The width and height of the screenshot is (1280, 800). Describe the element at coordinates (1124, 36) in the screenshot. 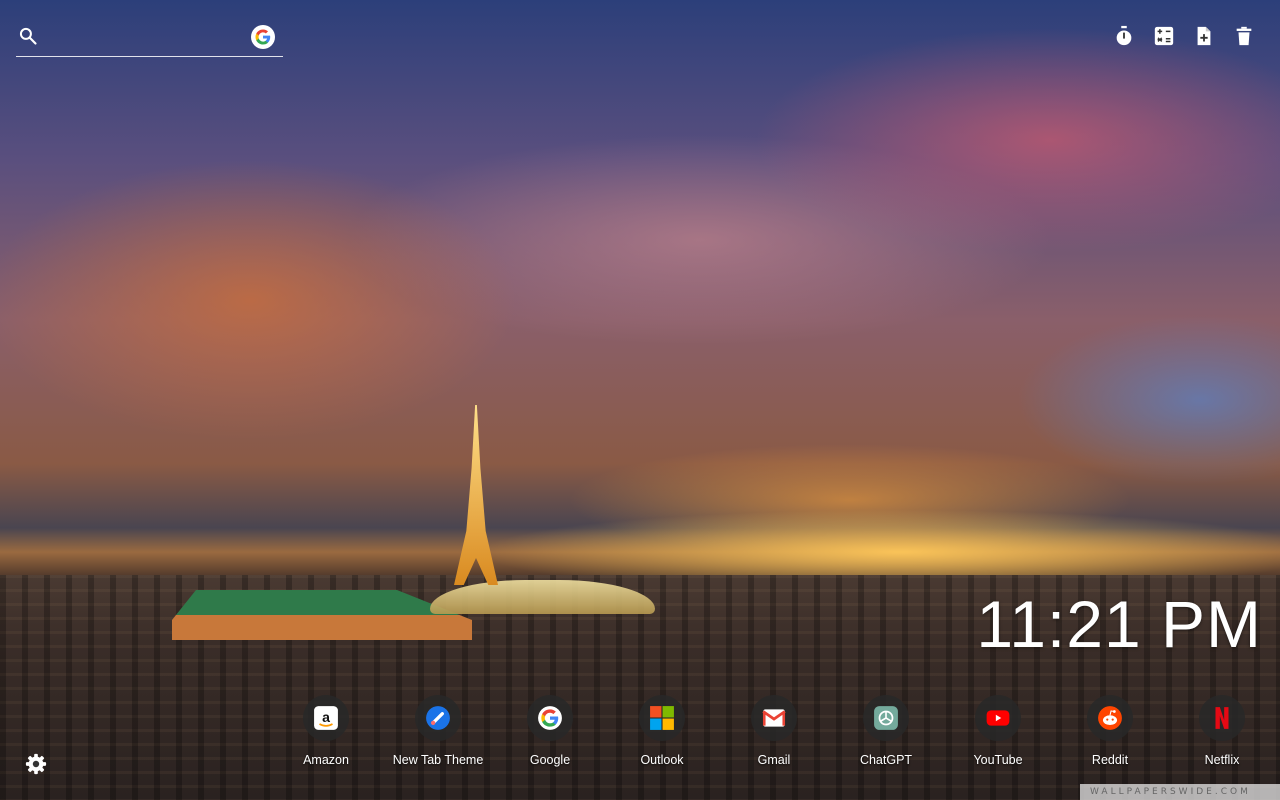

I see `timer-icon` at that location.